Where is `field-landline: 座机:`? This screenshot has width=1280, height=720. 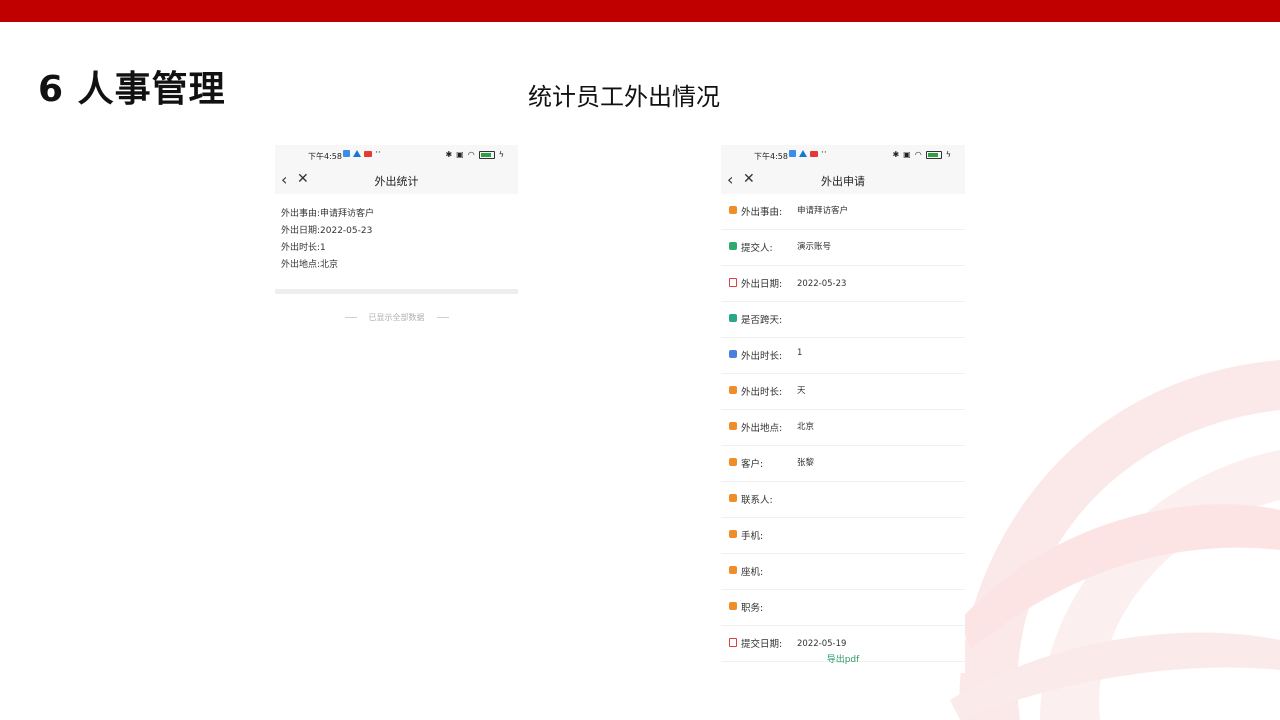
field-landline: 座机: is located at coordinates (843, 572).